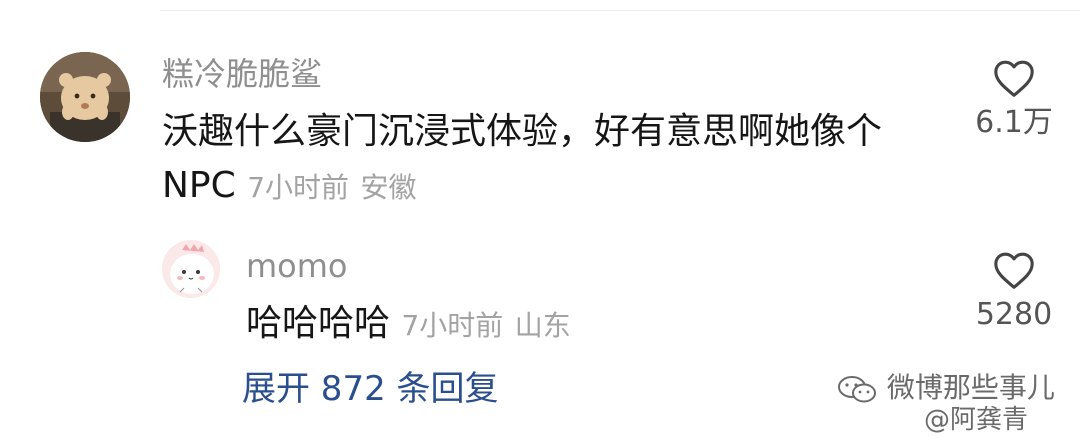  Describe the element at coordinates (620, 10) in the screenshot. I see `divider` at that location.